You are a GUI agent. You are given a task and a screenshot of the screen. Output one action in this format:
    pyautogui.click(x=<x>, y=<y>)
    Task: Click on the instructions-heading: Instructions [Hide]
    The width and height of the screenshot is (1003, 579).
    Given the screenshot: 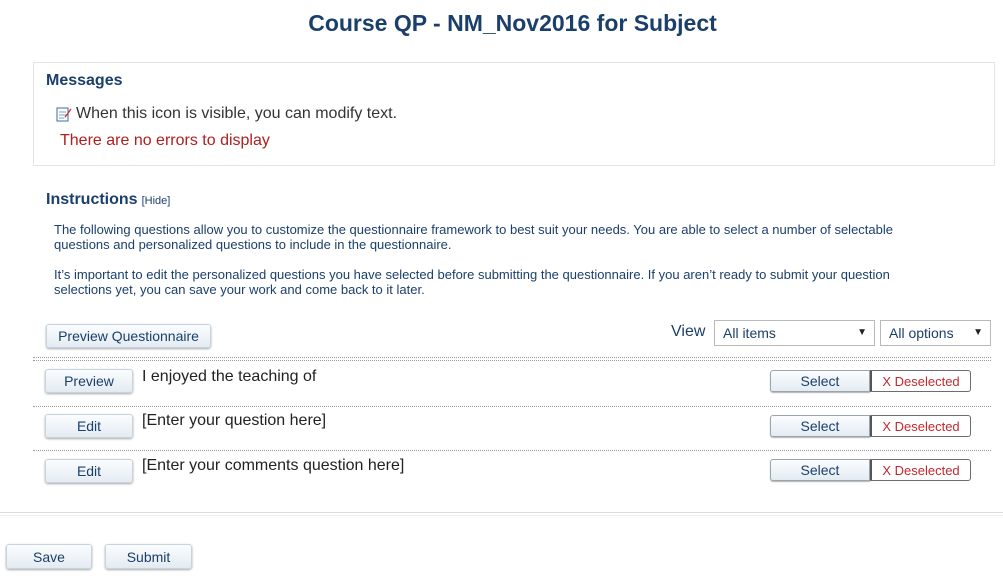 What is the action you would take?
    pyautogui.click(x=108, y=200)
    